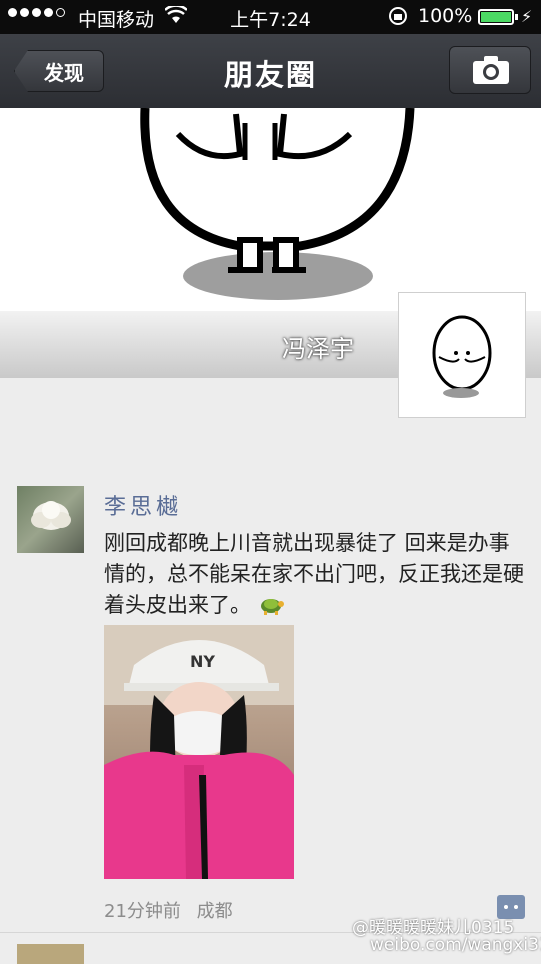  I want to click on camera-icon, so click(491, 70).